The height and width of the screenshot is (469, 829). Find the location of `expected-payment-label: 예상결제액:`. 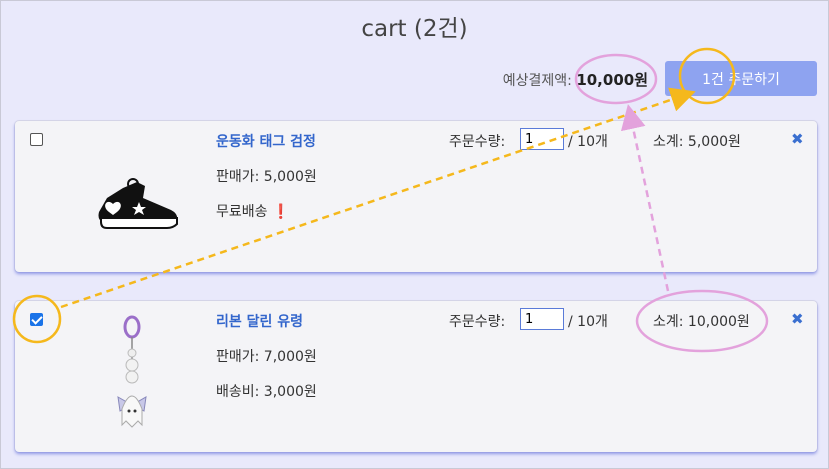

expected-payment-label: 예상결제액: is located at coordinates (537, 81).